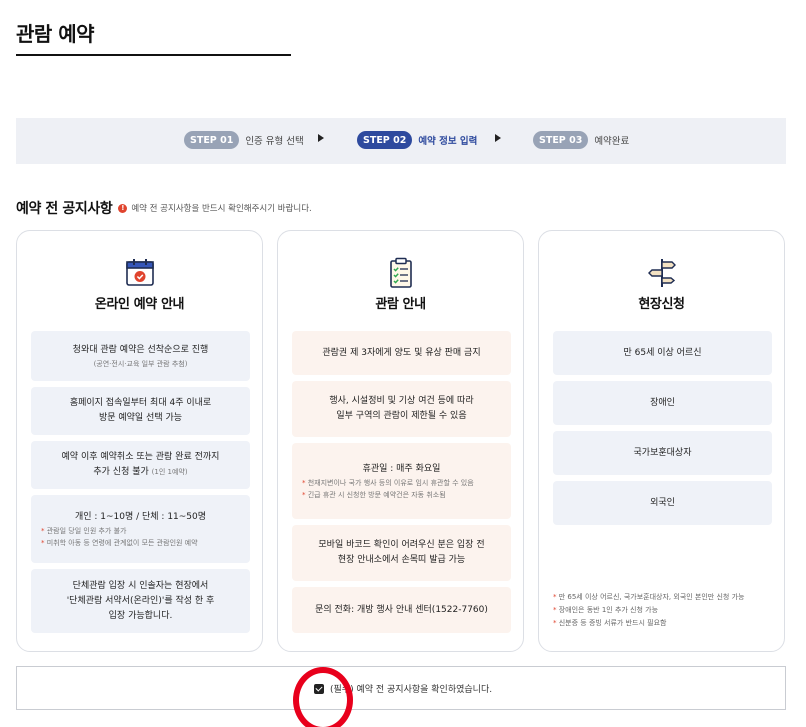 This screenshot has width=806, height=727. I want to click on online-box-4-text: 개인 : 1~10명 / 단체 : 11~50명, so click(140, 516).